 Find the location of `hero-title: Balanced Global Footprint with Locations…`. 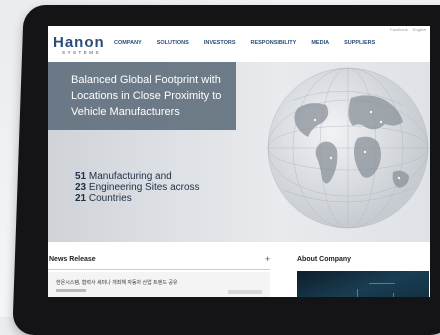

hero-title: Balanced Global Footprint with Locations… is located at coordinates (146, 96).